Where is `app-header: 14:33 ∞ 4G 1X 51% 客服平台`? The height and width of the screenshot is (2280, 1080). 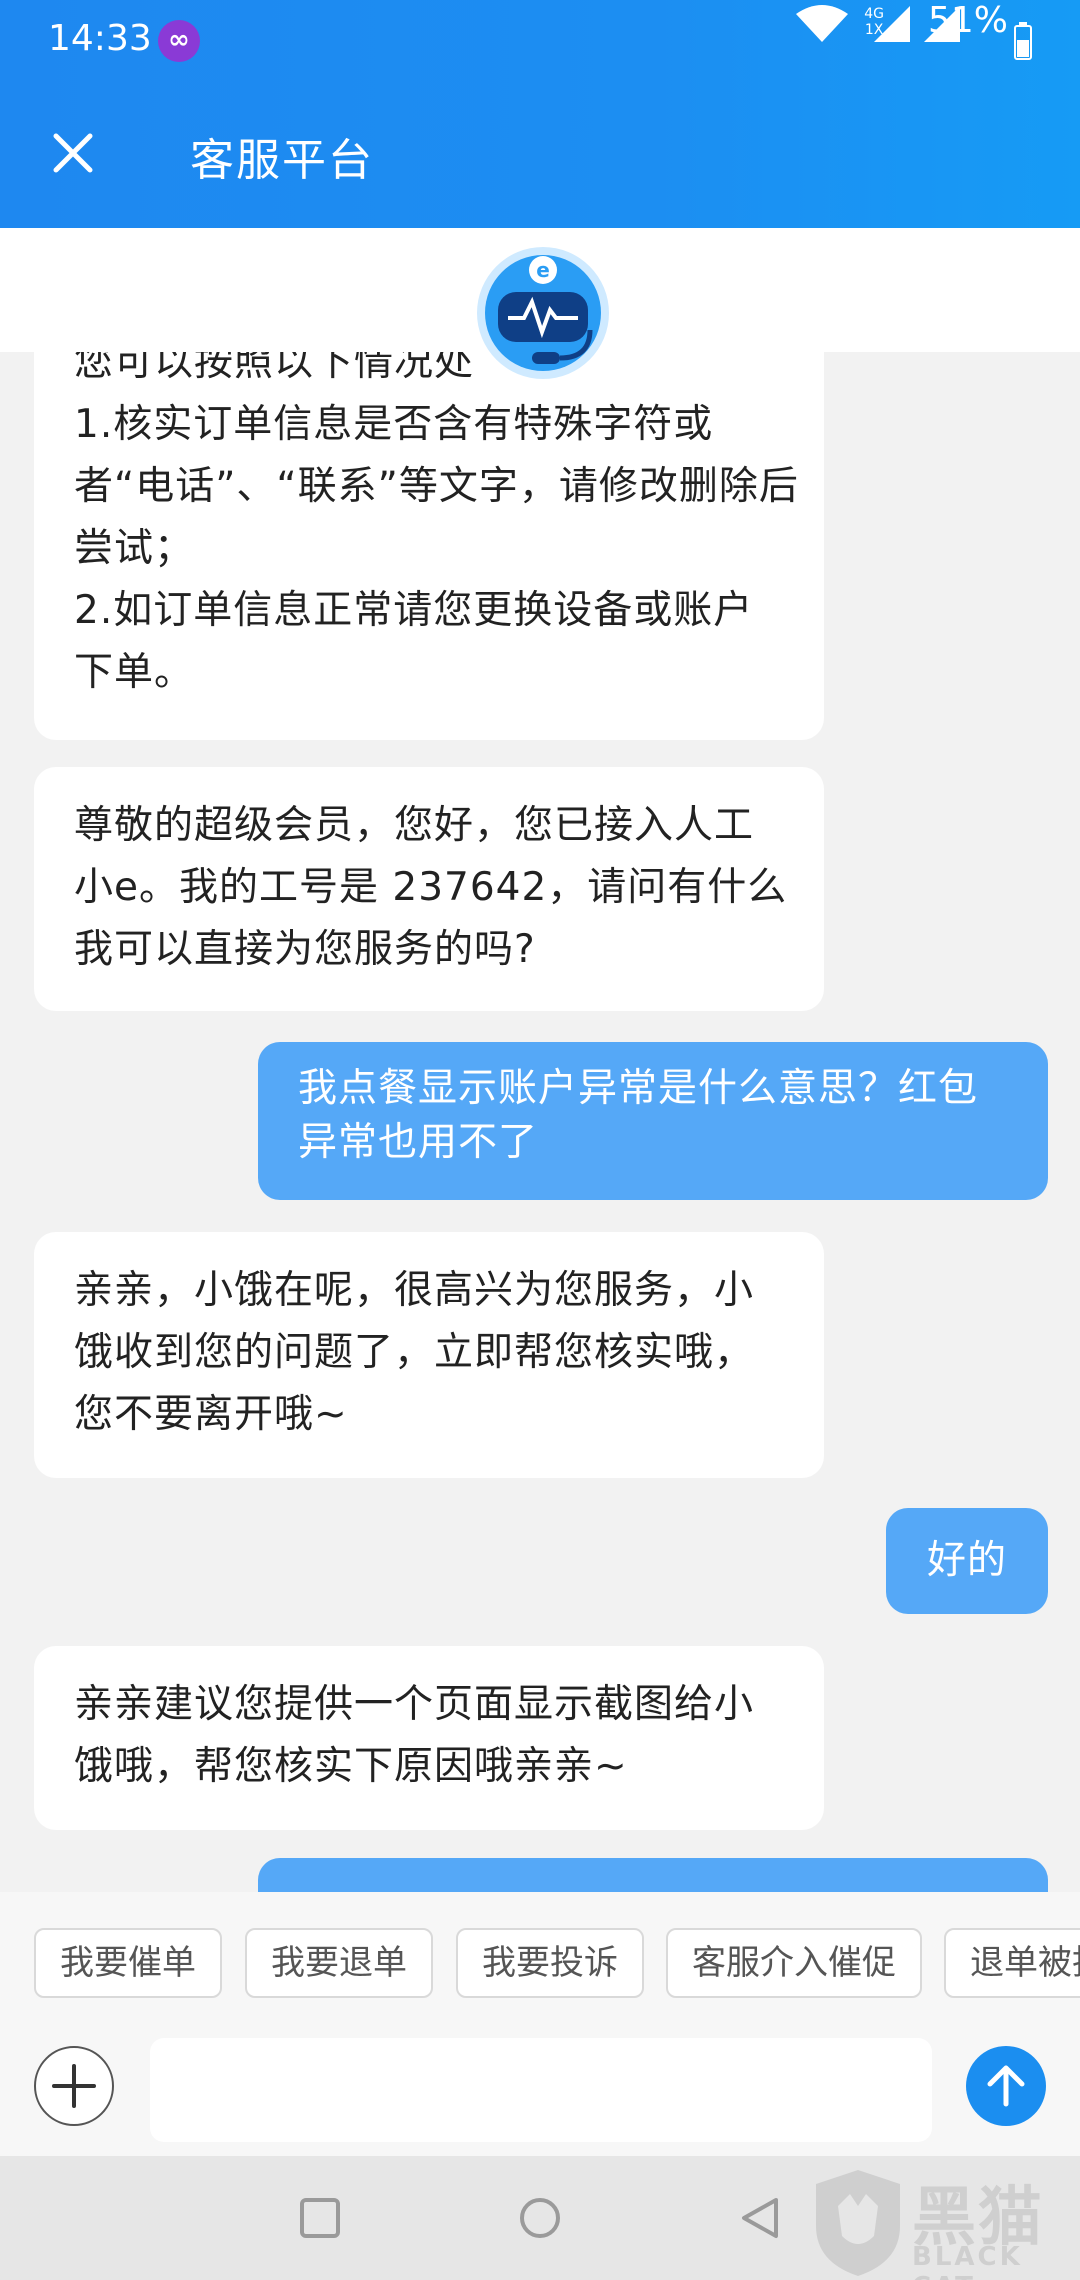
app-header: 14:33 ∞ 4G 1X 51% 客服平台 is located at coordinates (540, 114).